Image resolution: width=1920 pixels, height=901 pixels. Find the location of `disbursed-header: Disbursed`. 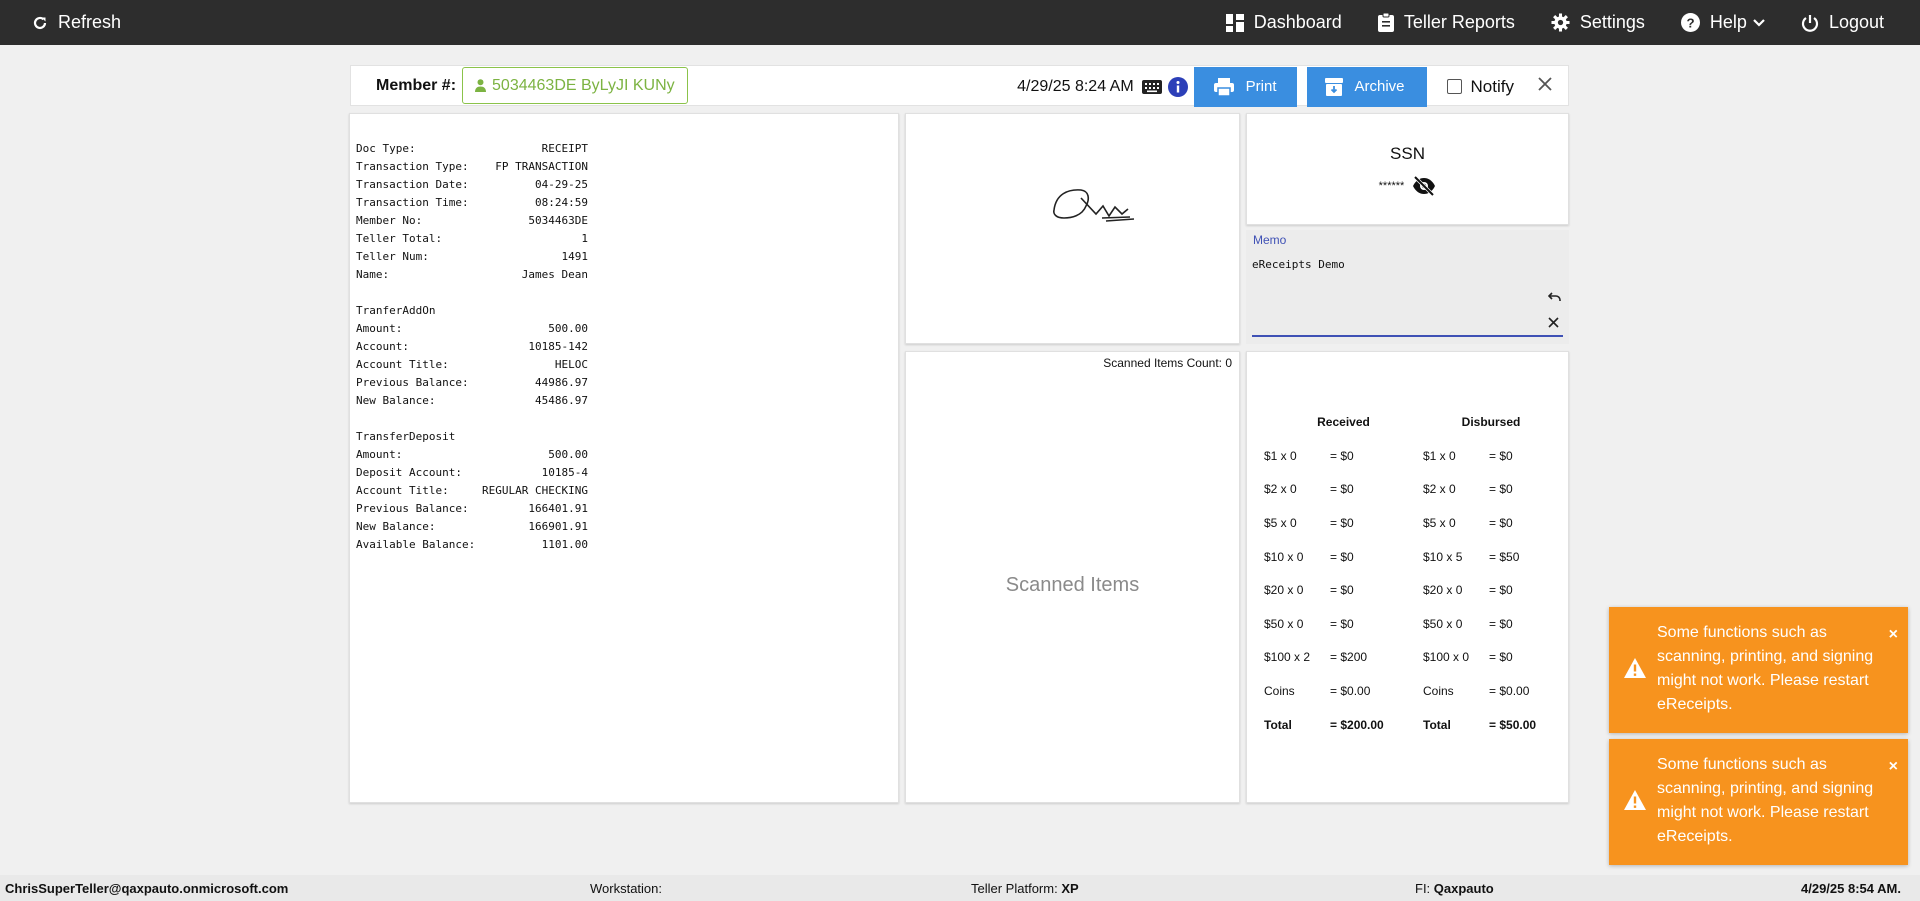

disbursed-header: Disbursed is located at coordinates (1491, 422).